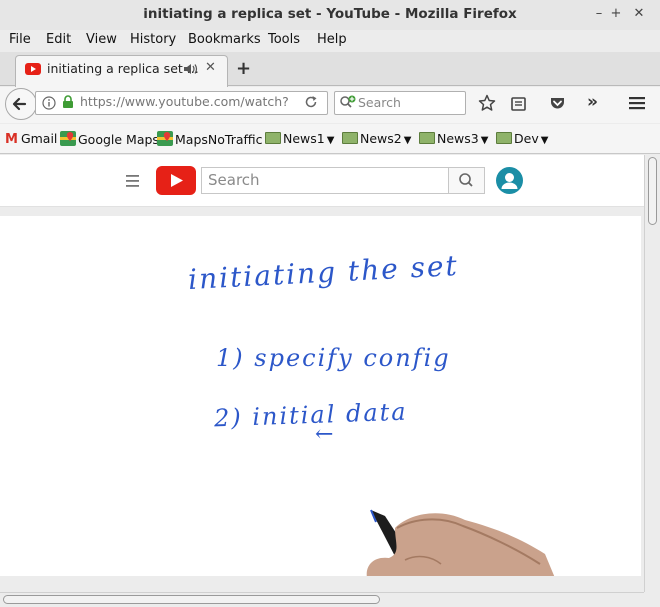 Image resolution: width=660 pixels, height=607 pixels. What do you see at coordinates (118, 139) in the screenshot?
I see `bookmark-google-maps-label: Google Maps` at bounding box center [118, 139].